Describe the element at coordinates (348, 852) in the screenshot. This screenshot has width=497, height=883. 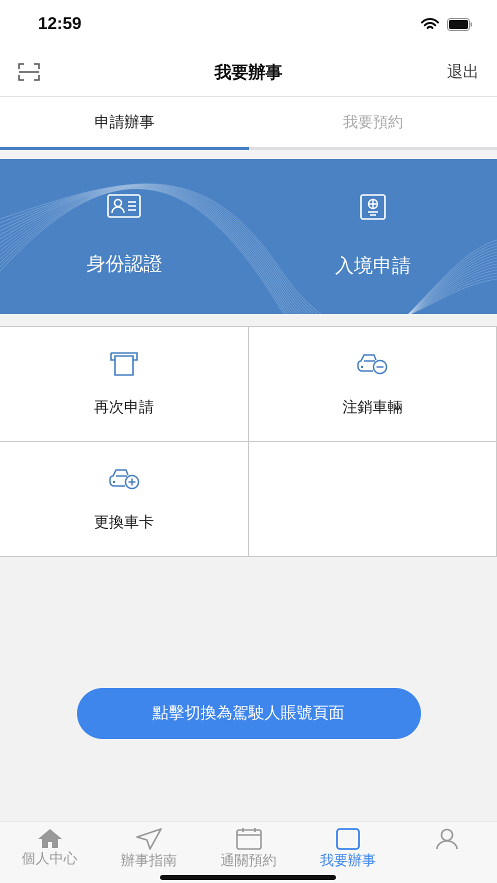
I see `nav-tab: 我要辦事` at that location.